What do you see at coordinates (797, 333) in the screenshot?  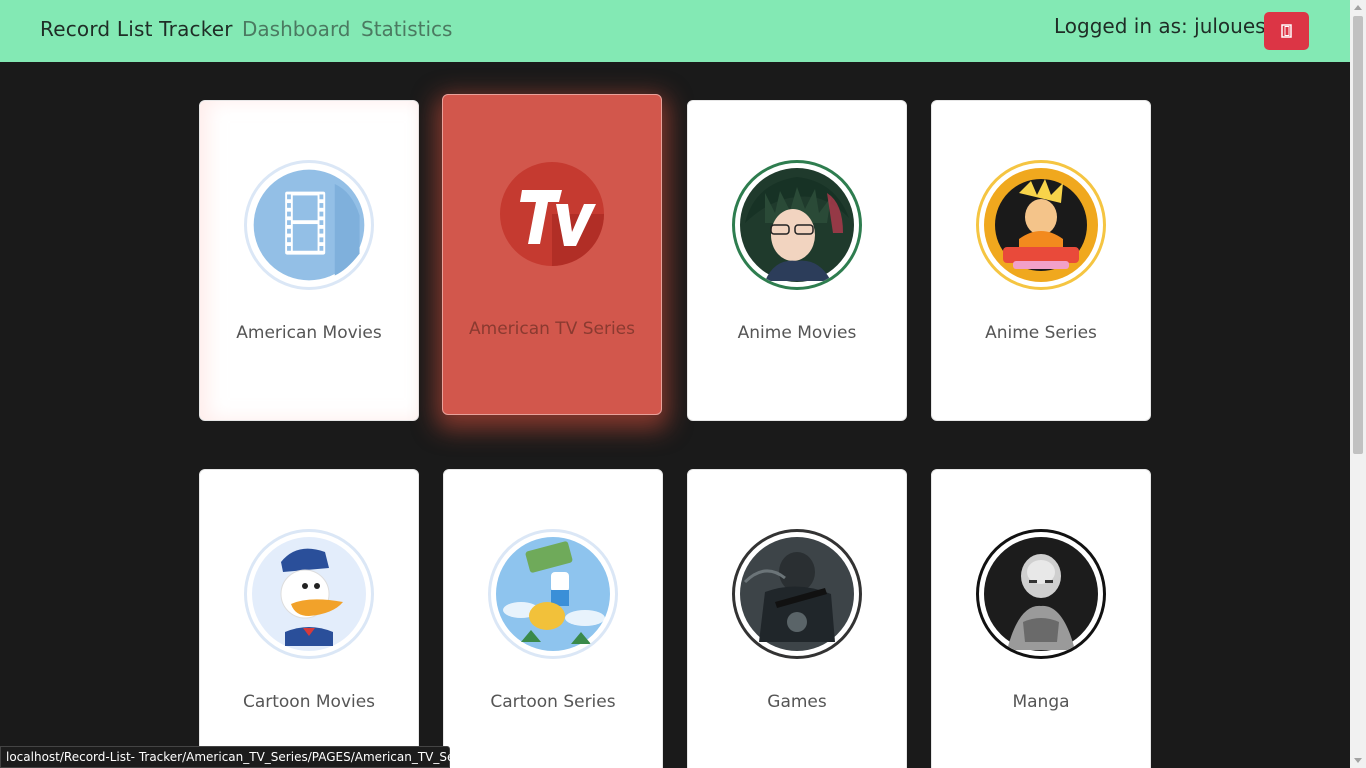 I see `card-title: Anime Movies` at bounding box center [797, 333].